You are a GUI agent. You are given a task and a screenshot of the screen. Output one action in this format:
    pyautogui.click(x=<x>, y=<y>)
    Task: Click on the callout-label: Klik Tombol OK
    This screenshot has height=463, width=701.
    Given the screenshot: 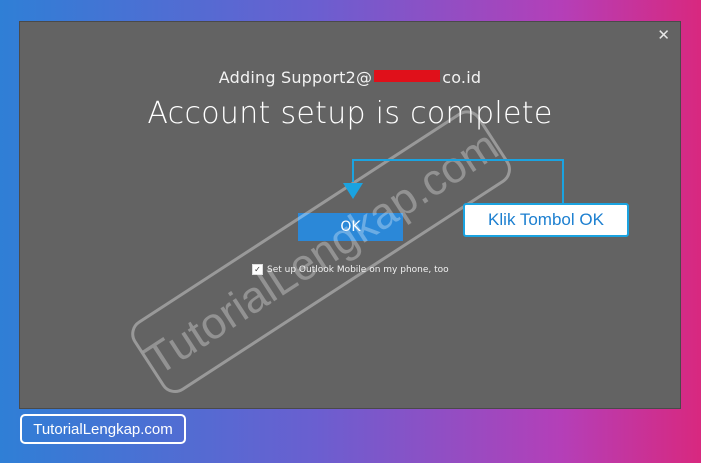 What is the action you would take?
    pyautogui.click(x=546, y=220)
    